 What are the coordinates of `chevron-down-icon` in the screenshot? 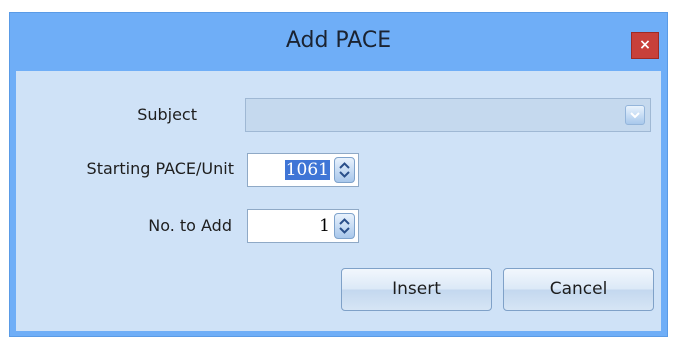 It's located at (635, 115).